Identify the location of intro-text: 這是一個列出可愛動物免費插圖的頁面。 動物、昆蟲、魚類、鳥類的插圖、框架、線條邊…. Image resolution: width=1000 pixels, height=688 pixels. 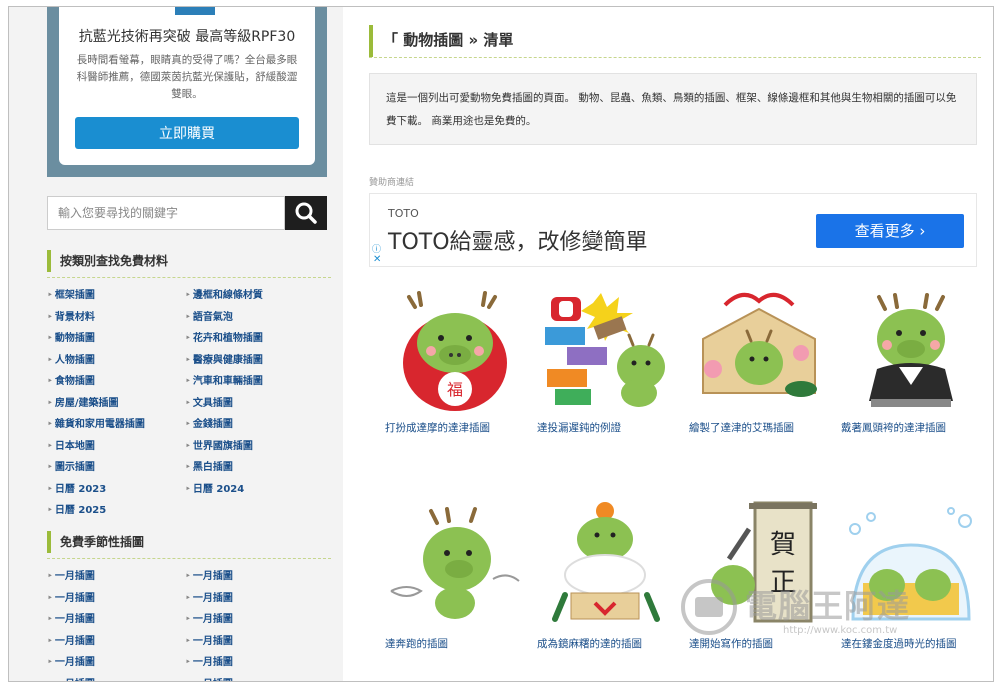
(673, 109).